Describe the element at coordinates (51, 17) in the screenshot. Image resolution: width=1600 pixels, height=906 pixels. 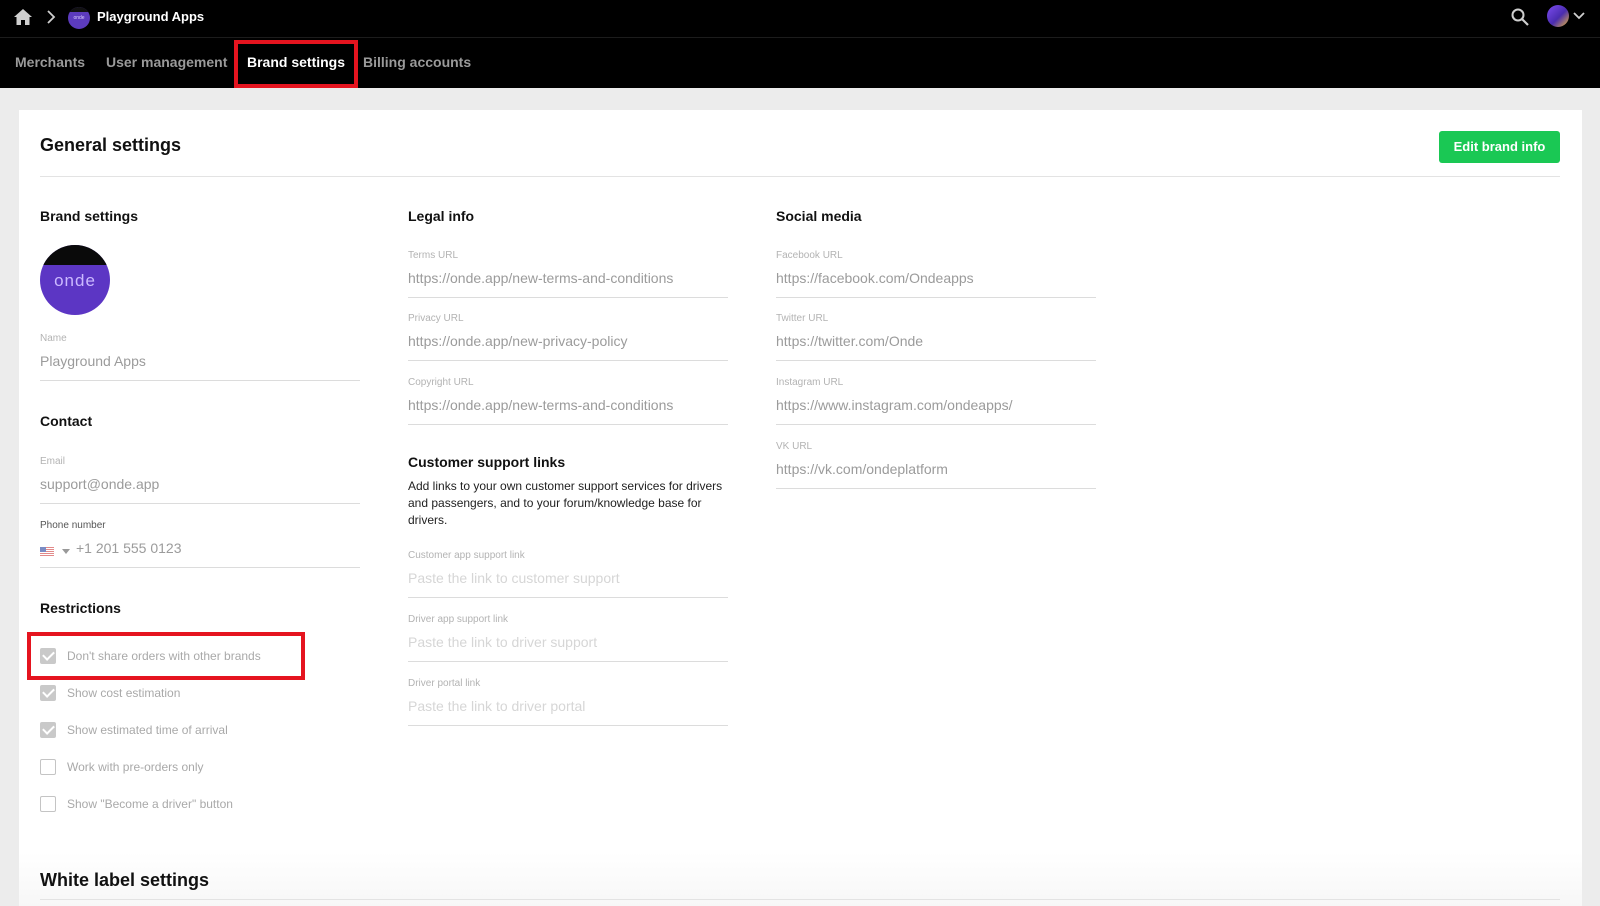
I see `chevron-right-icon` at that location.